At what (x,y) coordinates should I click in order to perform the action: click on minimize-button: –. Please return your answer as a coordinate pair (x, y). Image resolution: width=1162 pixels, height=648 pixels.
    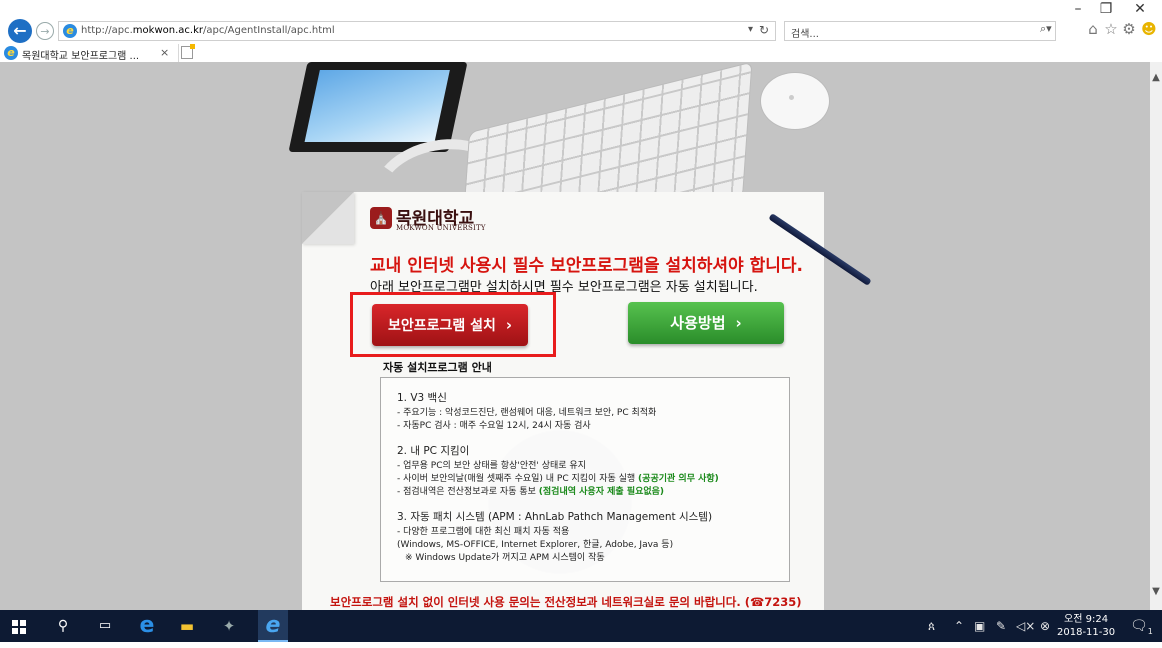
    Looking at the image, I should click on (1078, 9).